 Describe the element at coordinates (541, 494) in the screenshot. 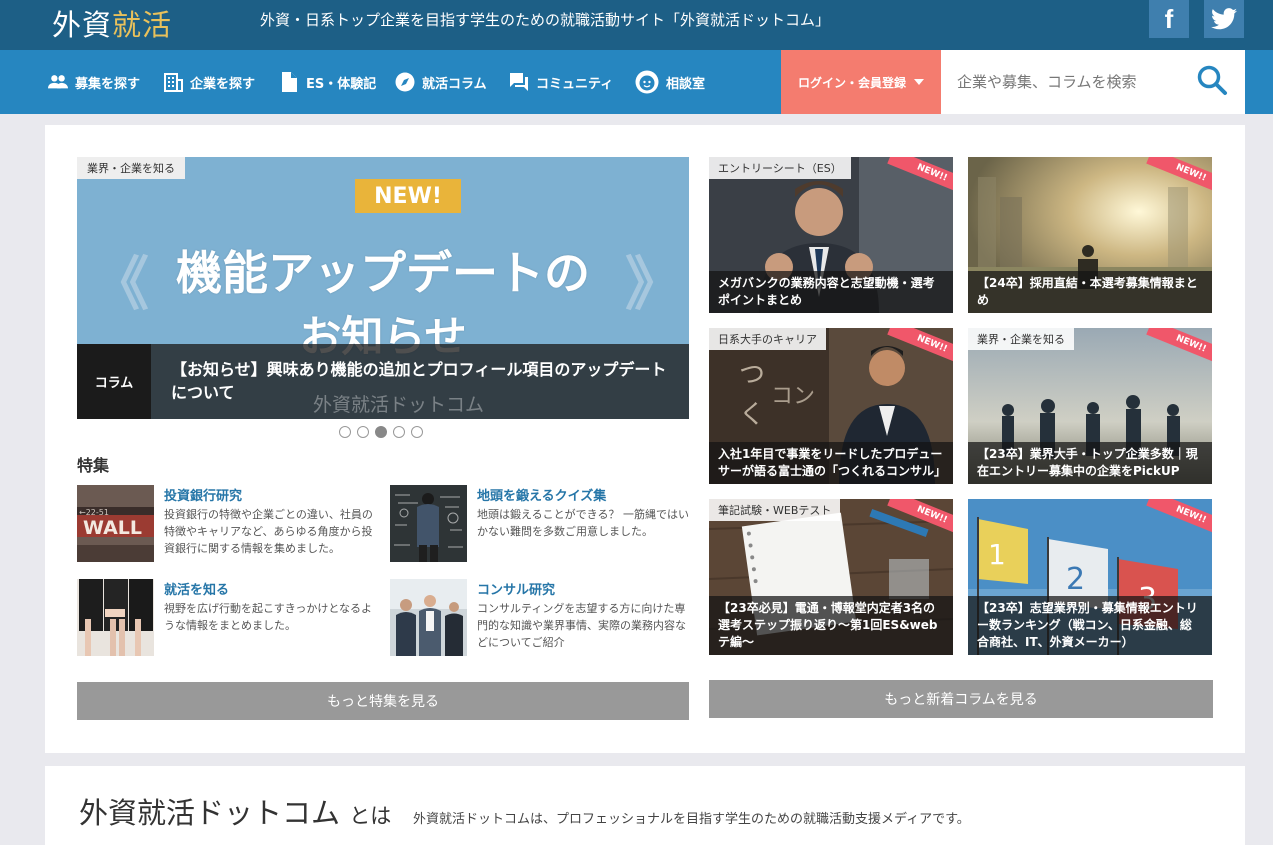

I see `feature-title: 地頭を鍛えるクイズ集` at that location.